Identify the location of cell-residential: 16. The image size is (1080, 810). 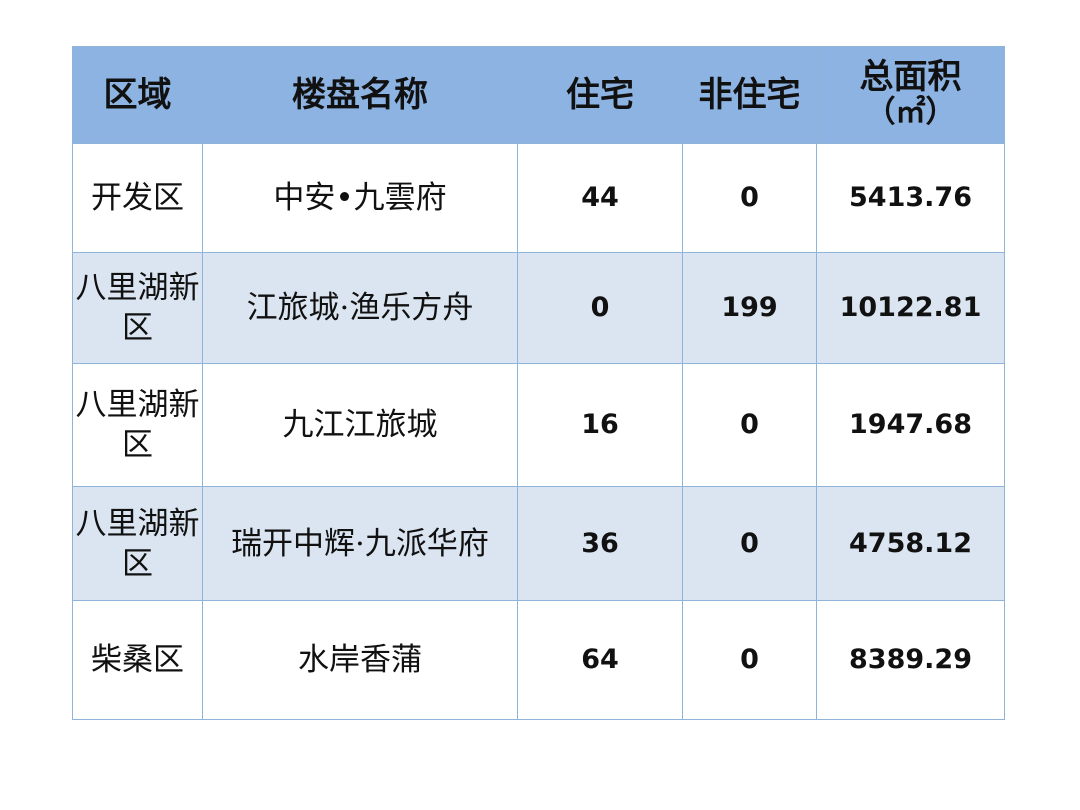
(600, 425).